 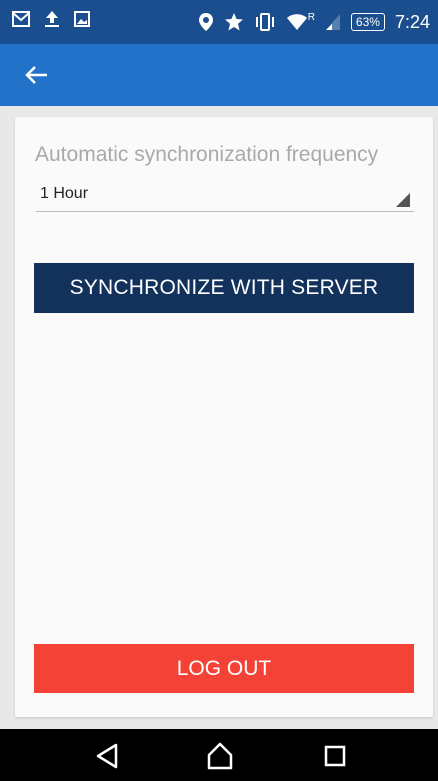 I want to click on mail-icon, so click(x=21, y=19).